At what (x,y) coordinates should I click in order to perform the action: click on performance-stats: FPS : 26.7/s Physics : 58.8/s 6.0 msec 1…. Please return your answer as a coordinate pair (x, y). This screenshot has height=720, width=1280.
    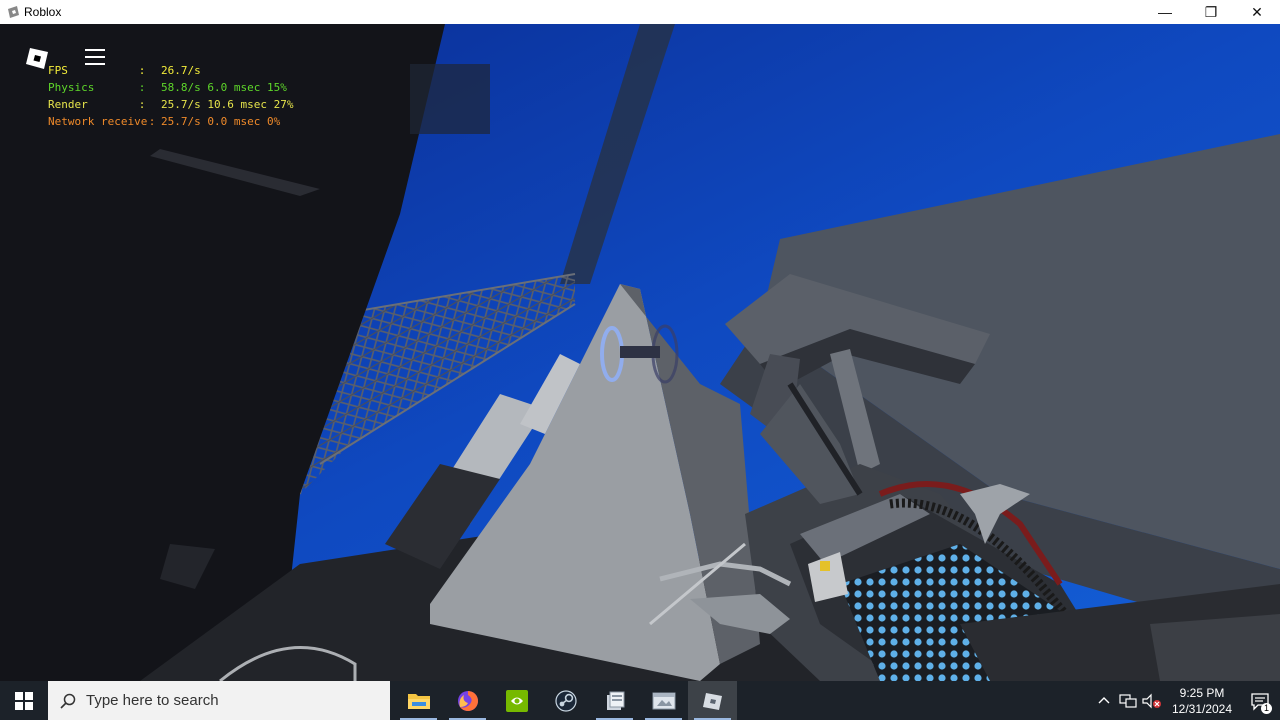
    Looking at the image, I should click on (170, 96).